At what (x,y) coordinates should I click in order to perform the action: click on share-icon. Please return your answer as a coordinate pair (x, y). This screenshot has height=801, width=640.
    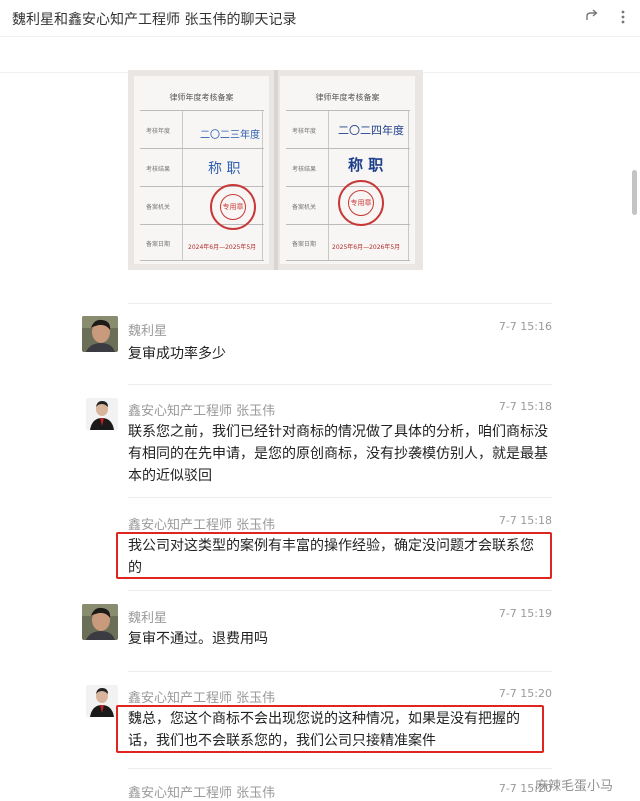
    Looking at the image, I should click on (592, 17).